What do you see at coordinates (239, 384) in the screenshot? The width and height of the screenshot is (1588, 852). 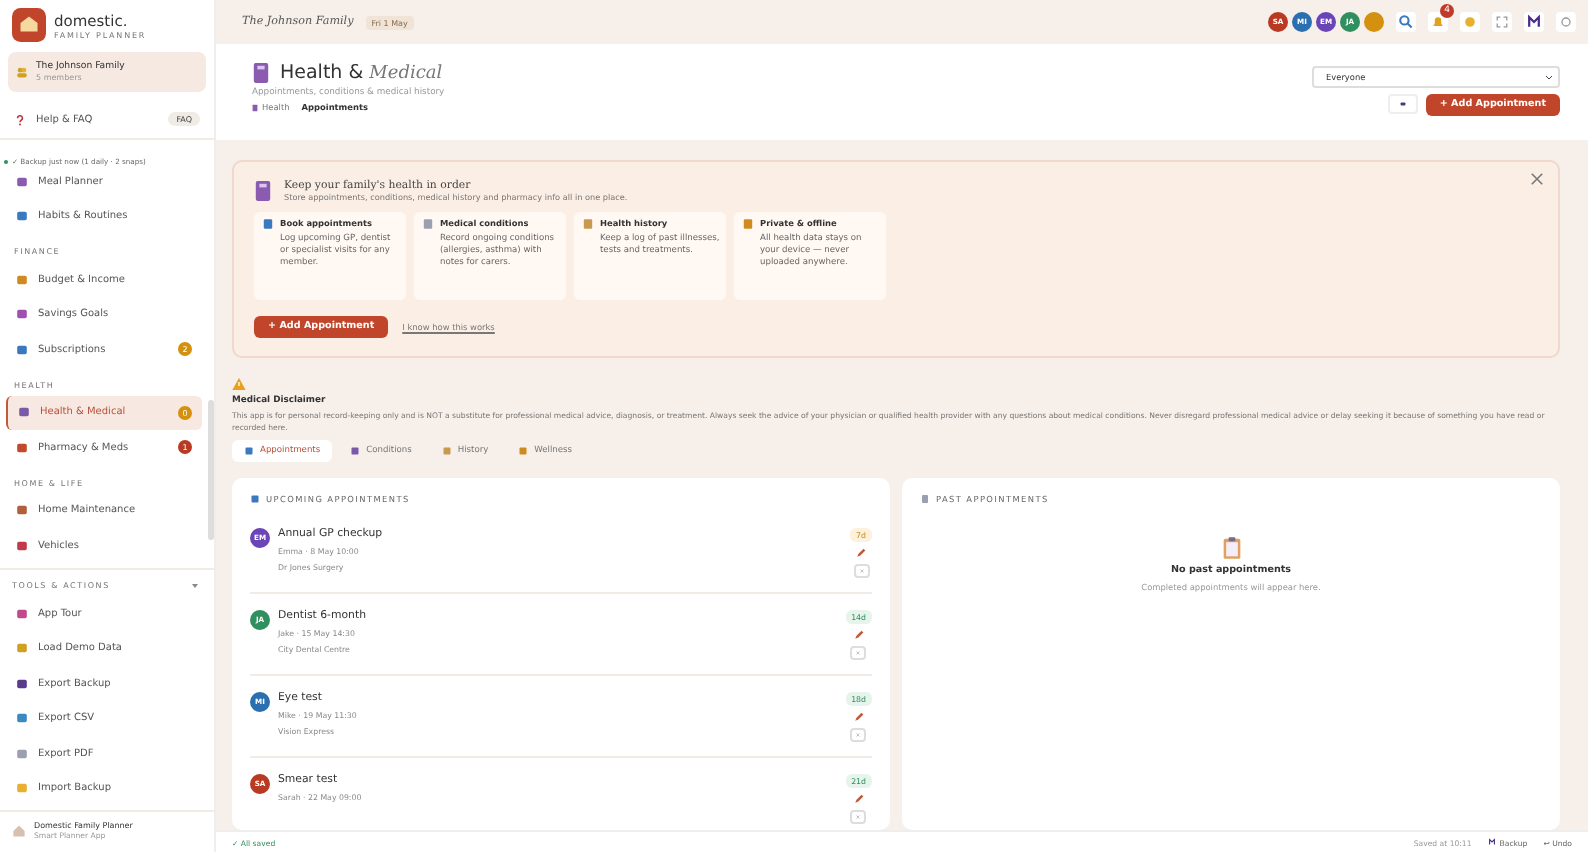 I see `warning-icon` at bounding box center [239, 384].